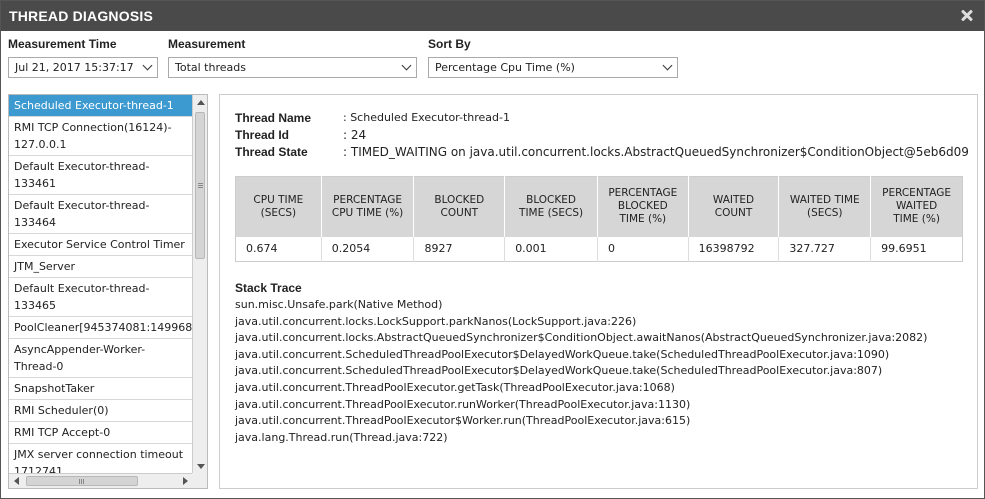 The width and height of the screenshot is (985, 499). Describe the element at coordinates (459, 249) in the screenshot. I see `stats-value-cell: 8927` at that location.